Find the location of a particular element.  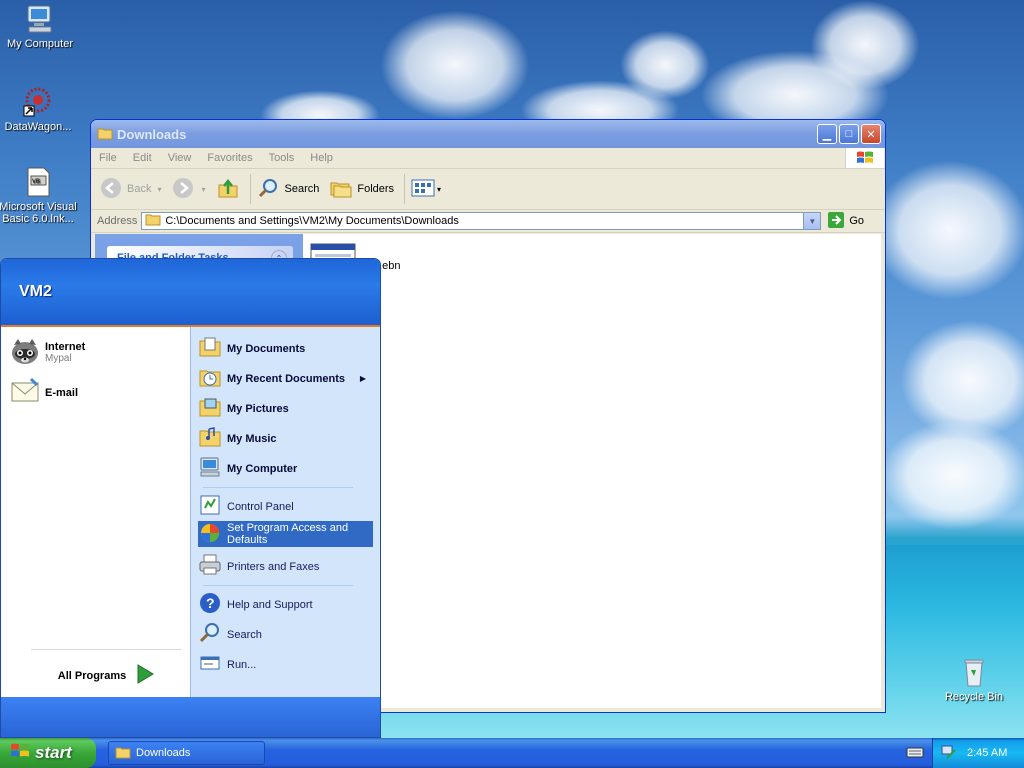

desktop-icon-recycle-bin: Recycle Bin is located at coordinates (974, 679).